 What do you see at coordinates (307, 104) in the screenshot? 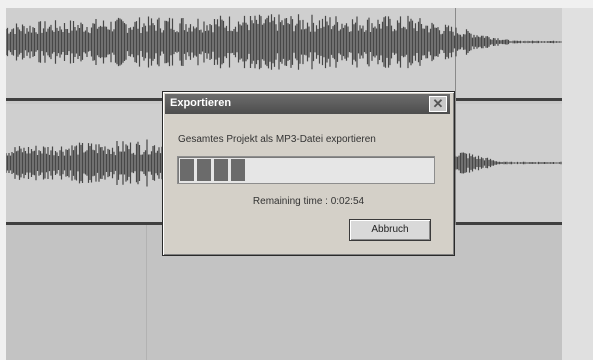
I see `dialog-titlebar: Exportieren ✕` at bounding box center [307, 104].